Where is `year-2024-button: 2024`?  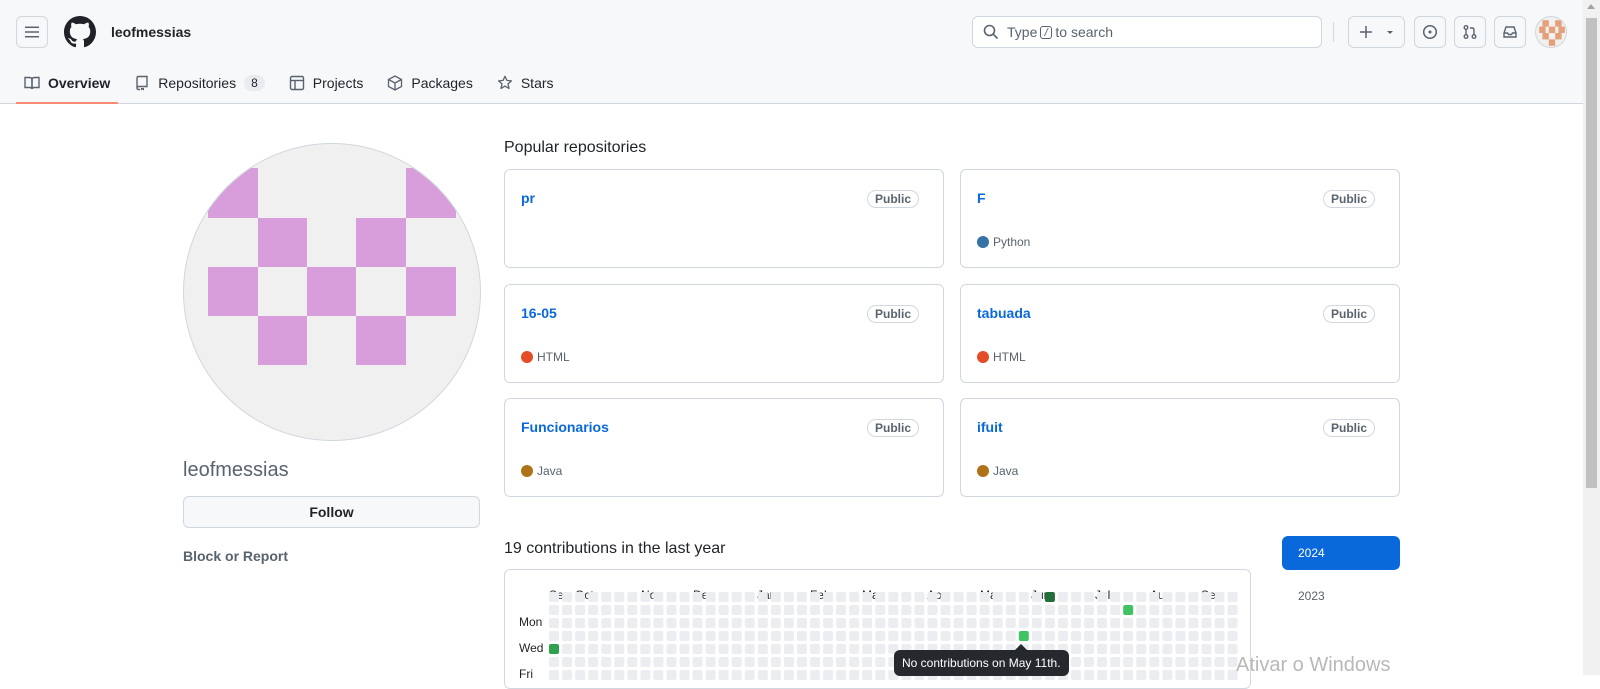 year-2024-button: 2024 is located at coordinates (1341, 553).